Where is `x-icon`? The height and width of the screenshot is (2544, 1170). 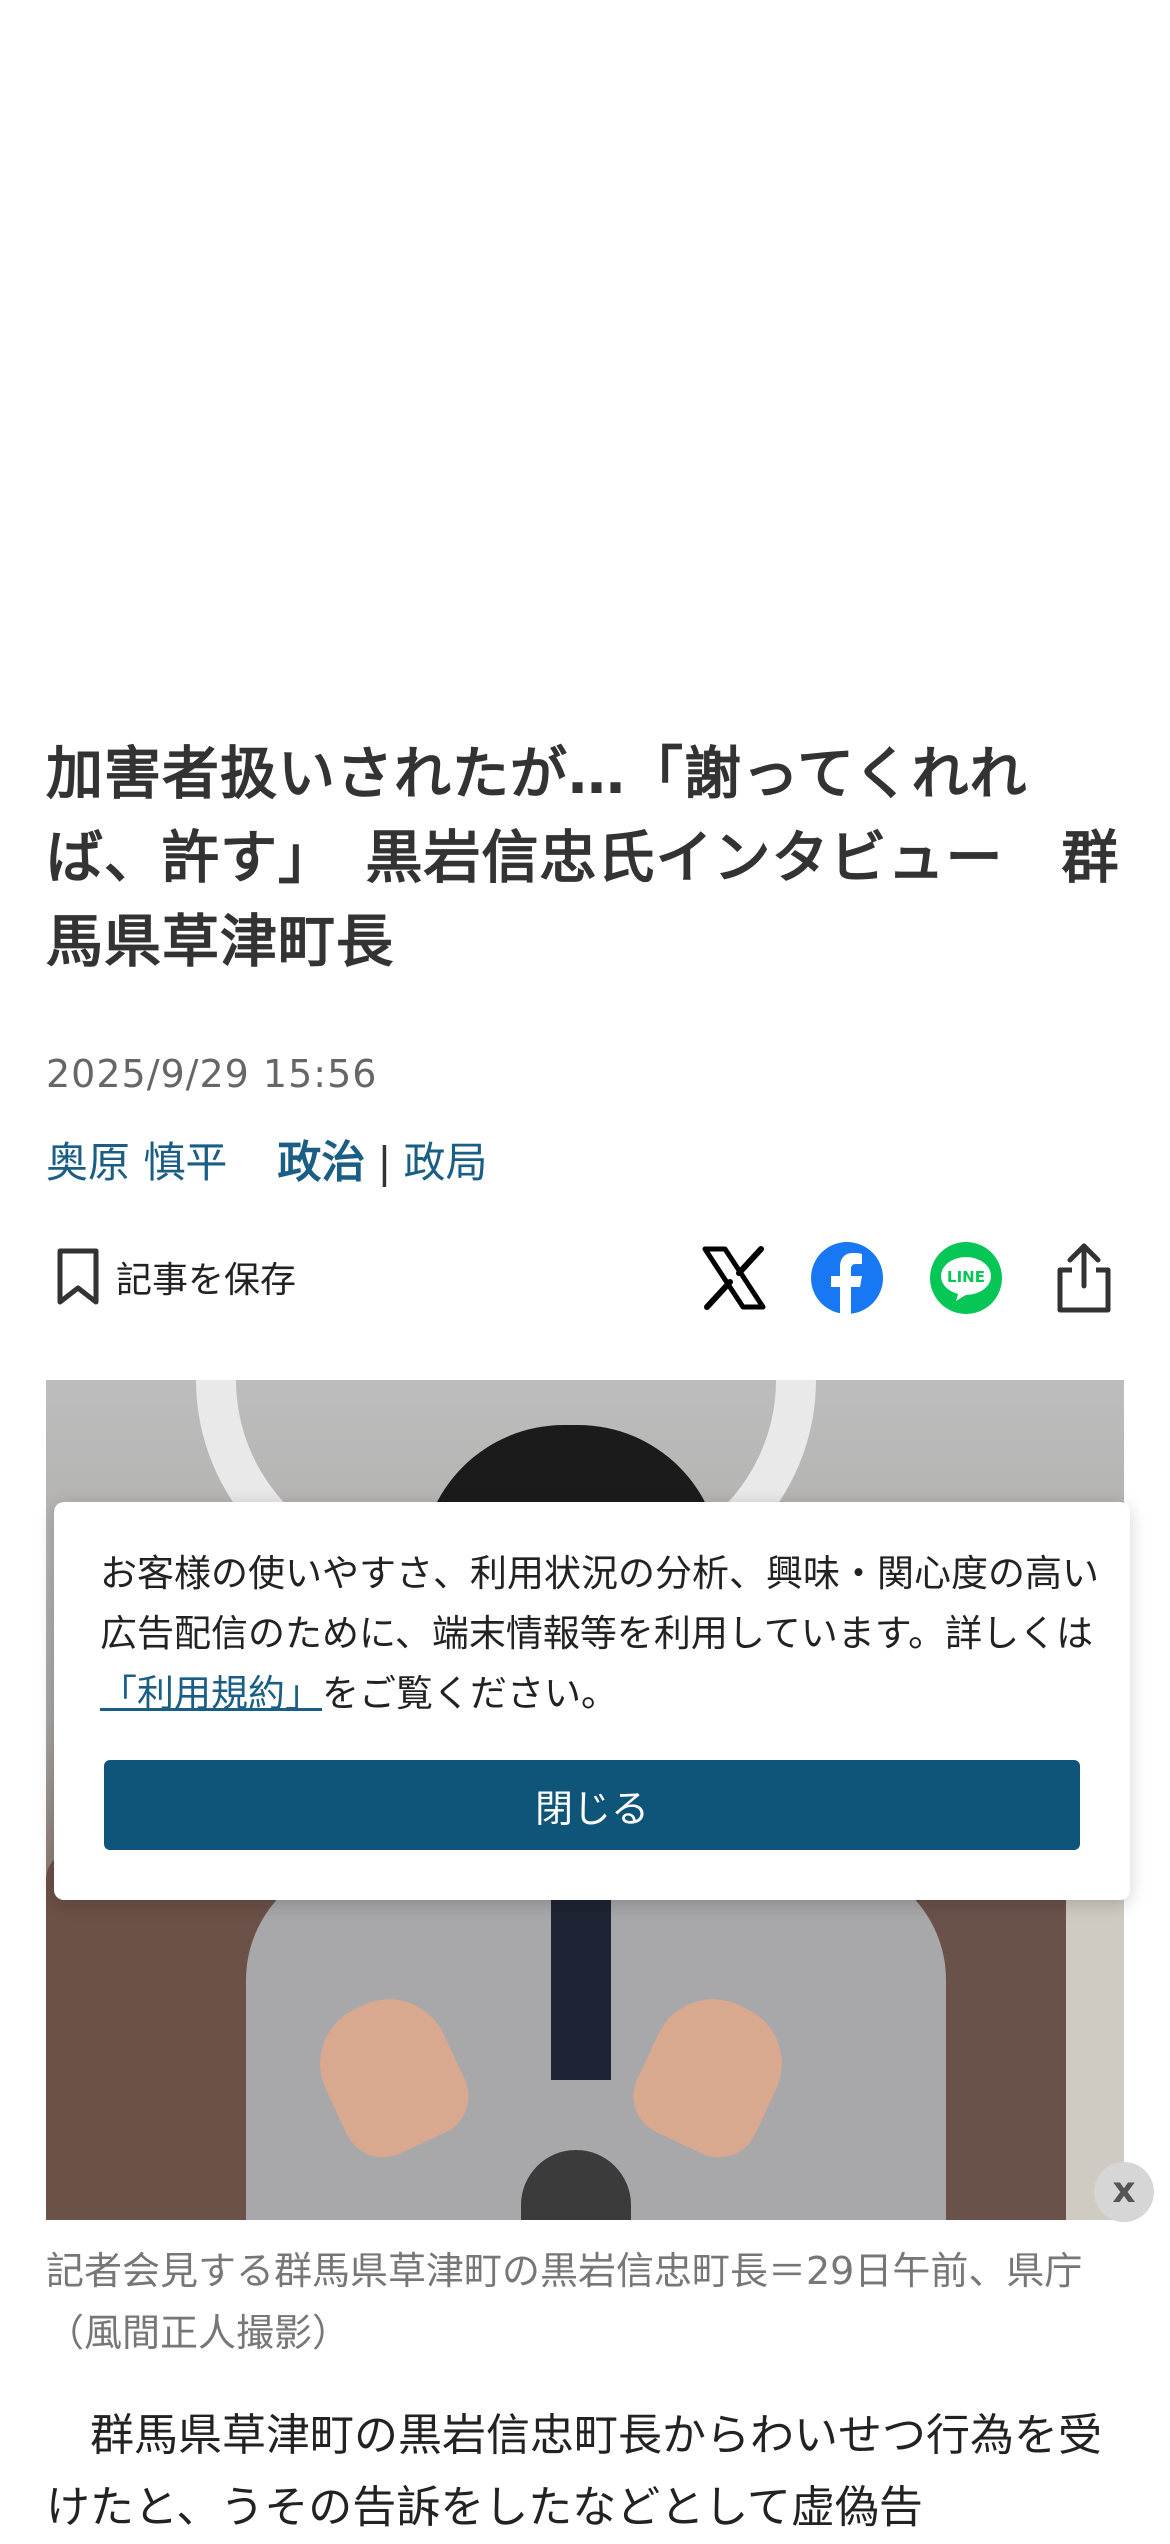 x-icon is located at coordinates (734, 1278).